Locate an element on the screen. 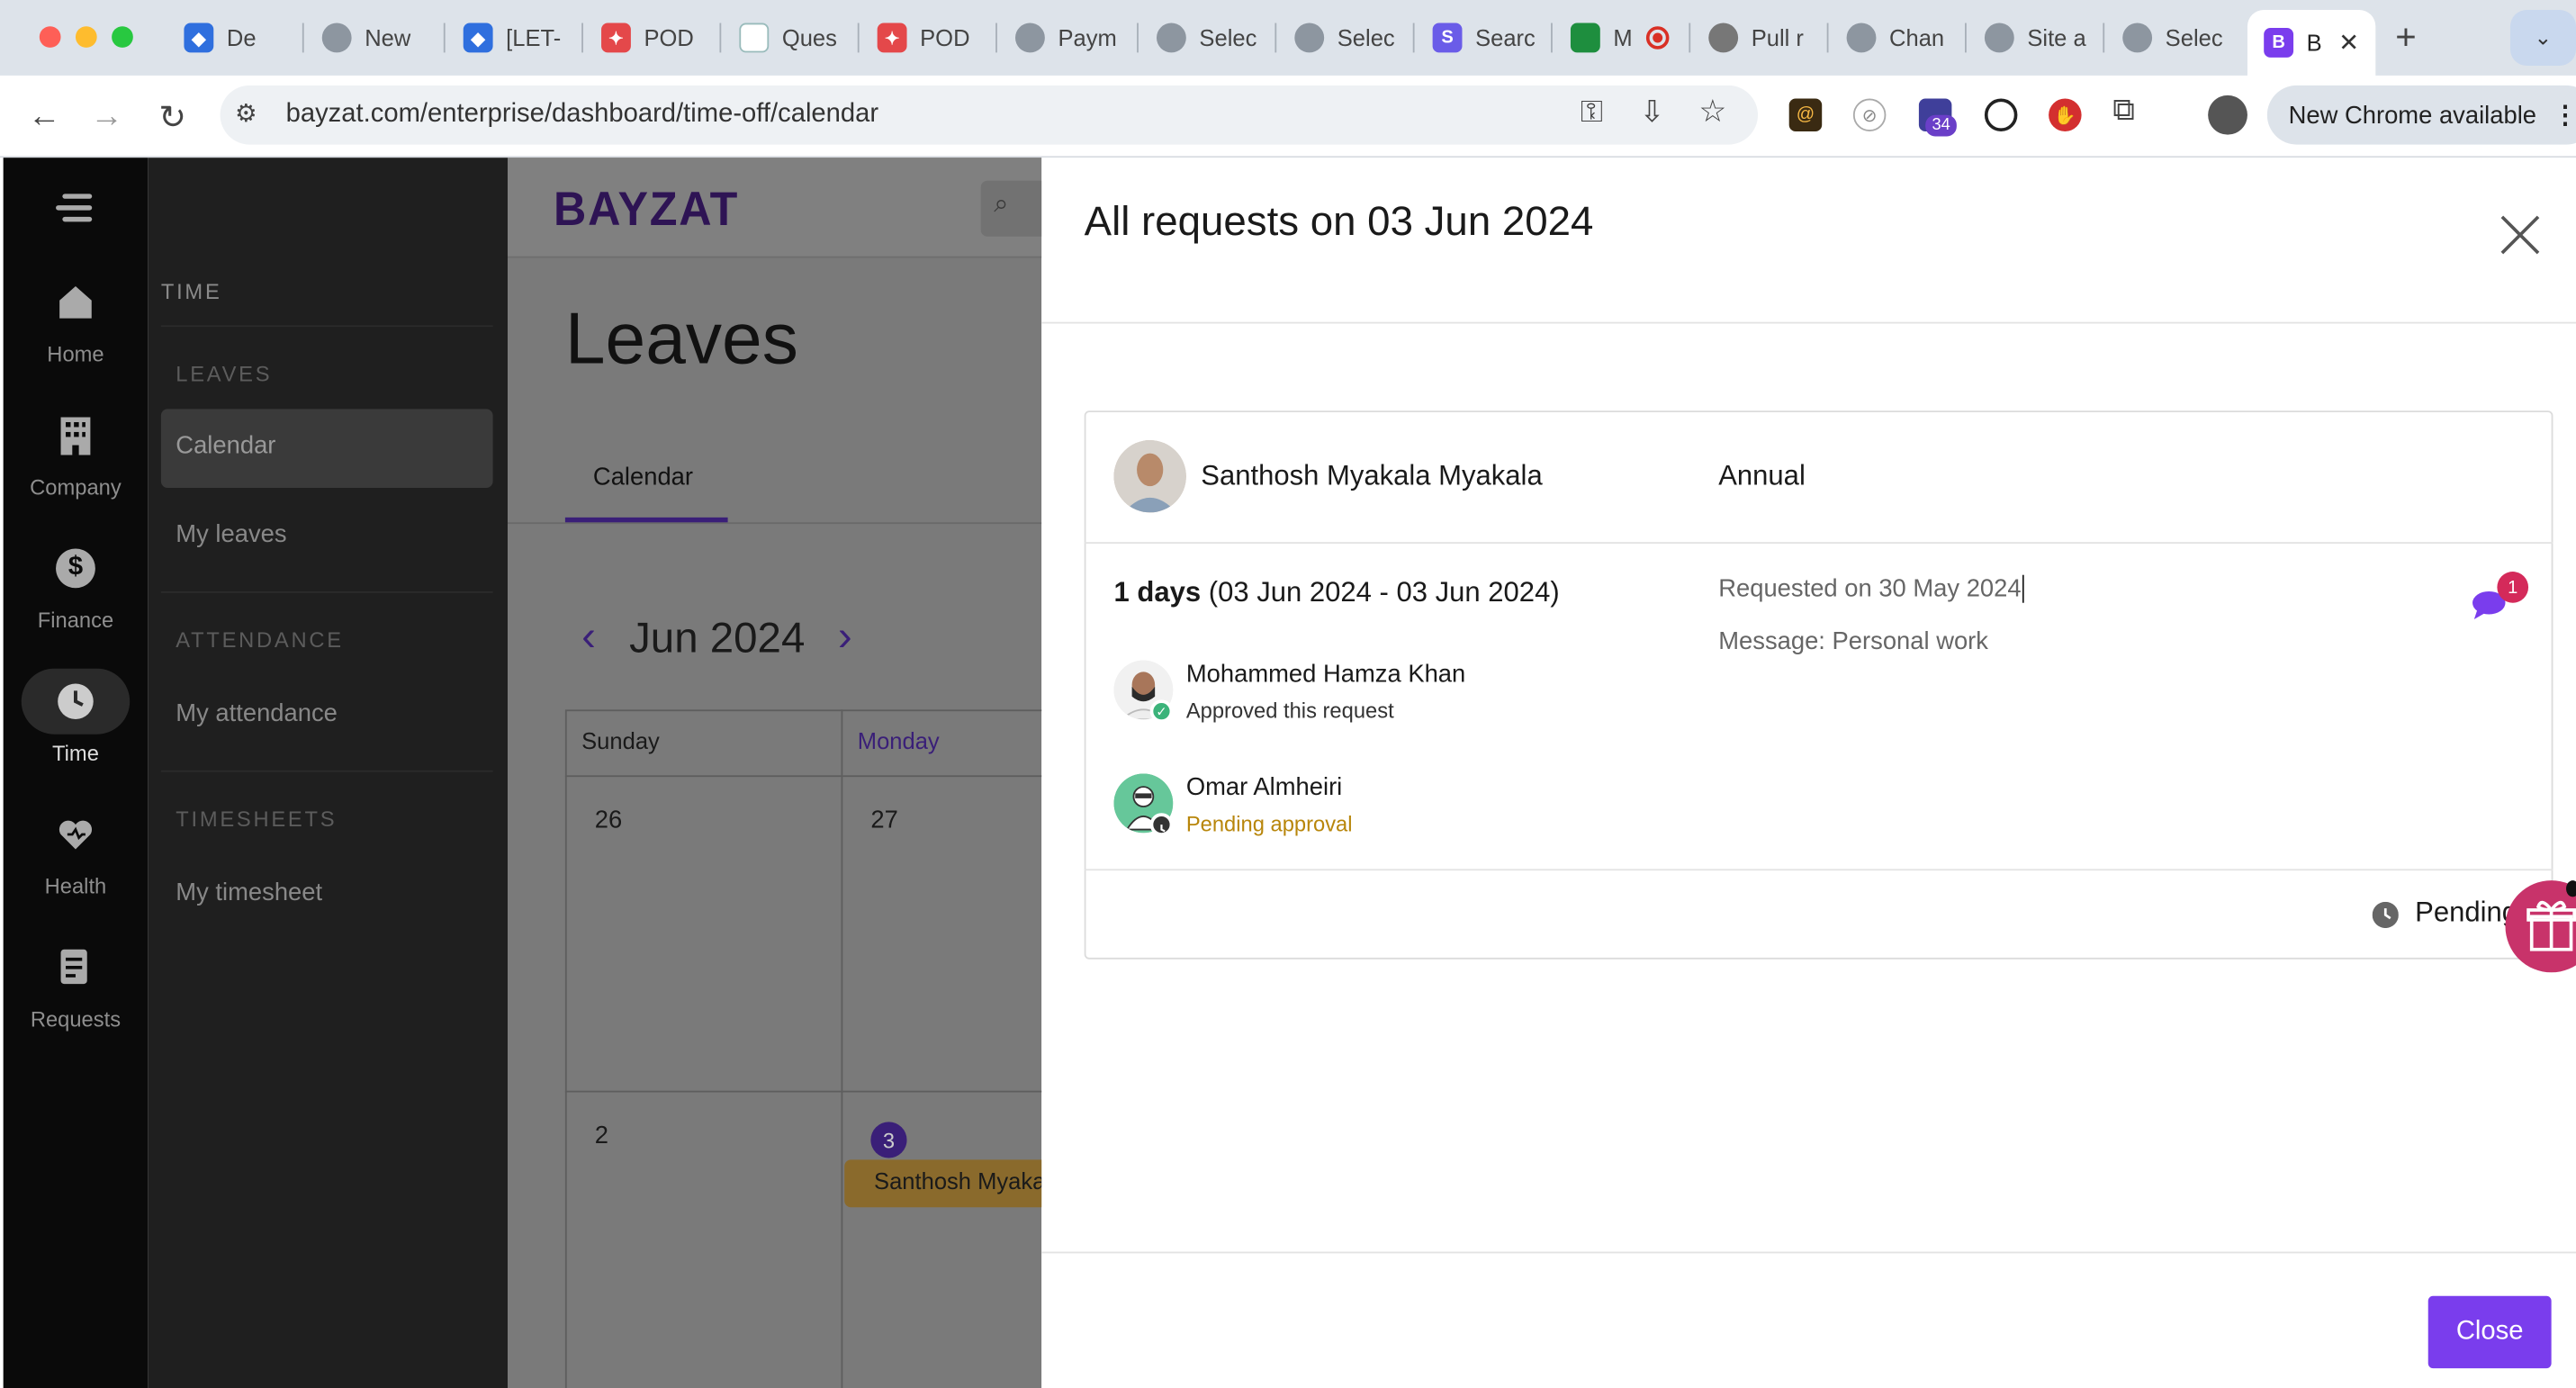 The height and width of the screenshot is (1388, 2576). close-icon is located at coordinates (2520, 236).